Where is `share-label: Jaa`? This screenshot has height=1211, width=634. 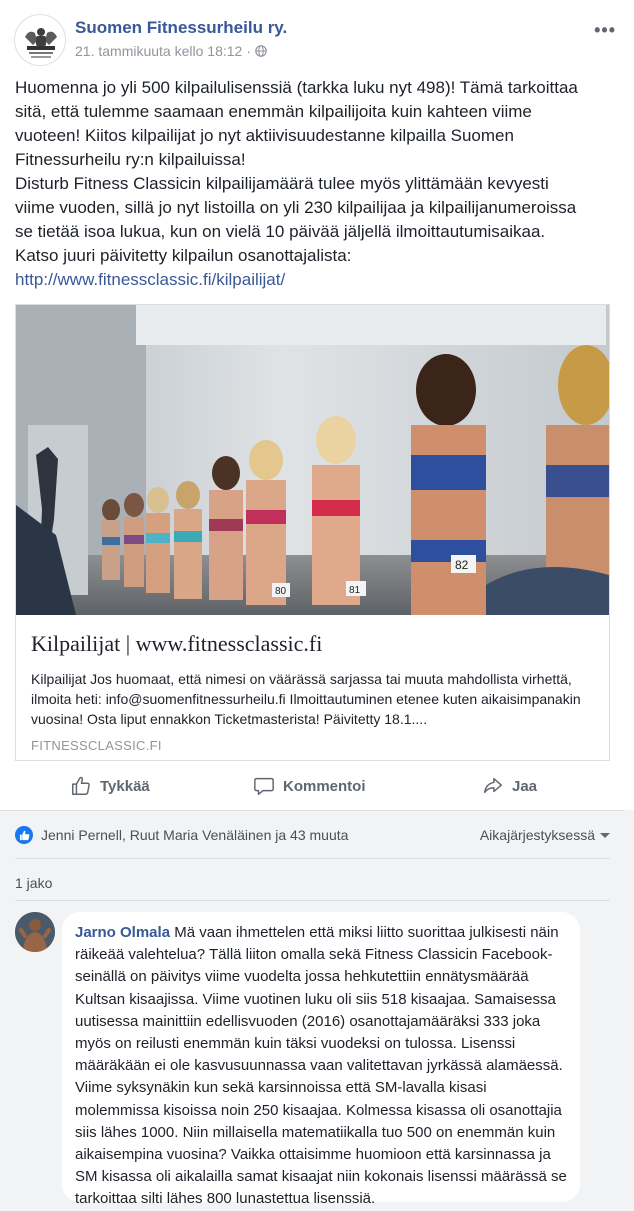
share-label: Jaa is located at coordinates (525, 786).